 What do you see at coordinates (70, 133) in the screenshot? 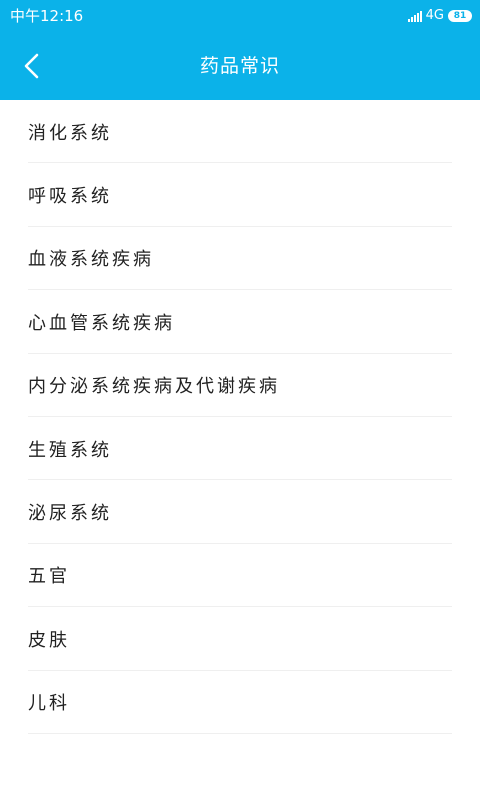
I see `list-item-label: 消化系统` at bounding box center [70, 133].